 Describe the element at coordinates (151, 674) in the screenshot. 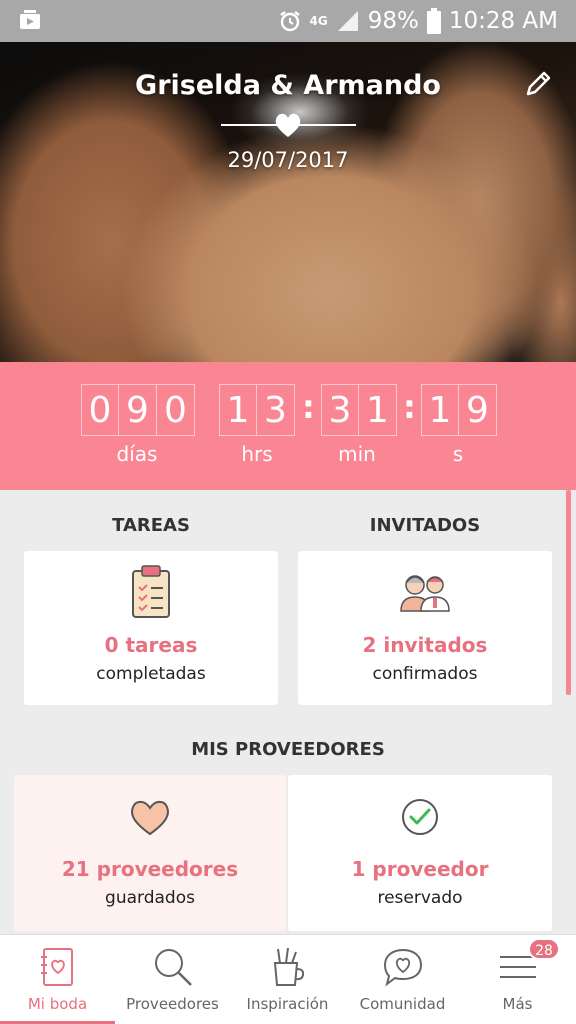

I see `tasks-sub: completadas` at that location.